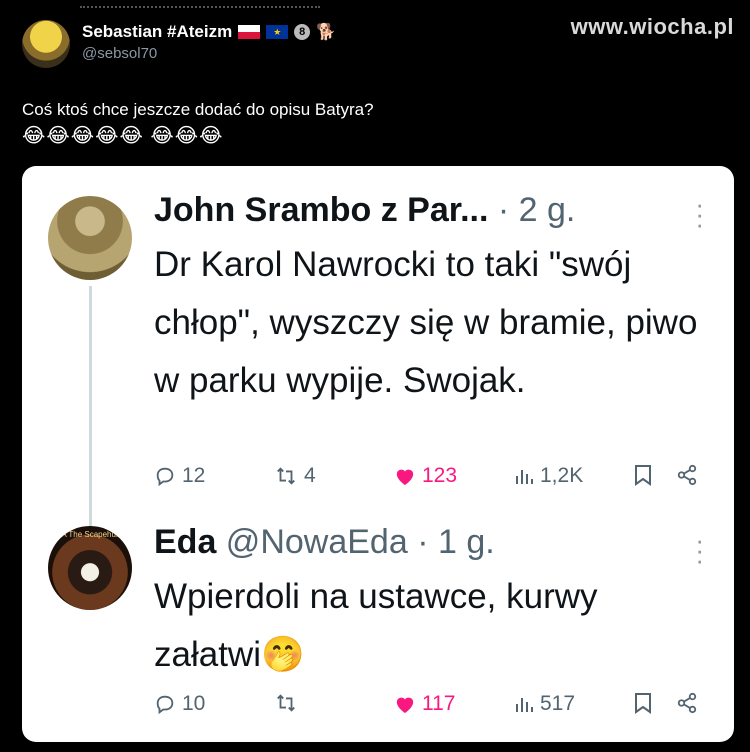 This screenshot has height=752, width=750. I want to click on reply-text: Wpierdoli na ustawce, kurwy załatwi🤭, so click(376, 625).